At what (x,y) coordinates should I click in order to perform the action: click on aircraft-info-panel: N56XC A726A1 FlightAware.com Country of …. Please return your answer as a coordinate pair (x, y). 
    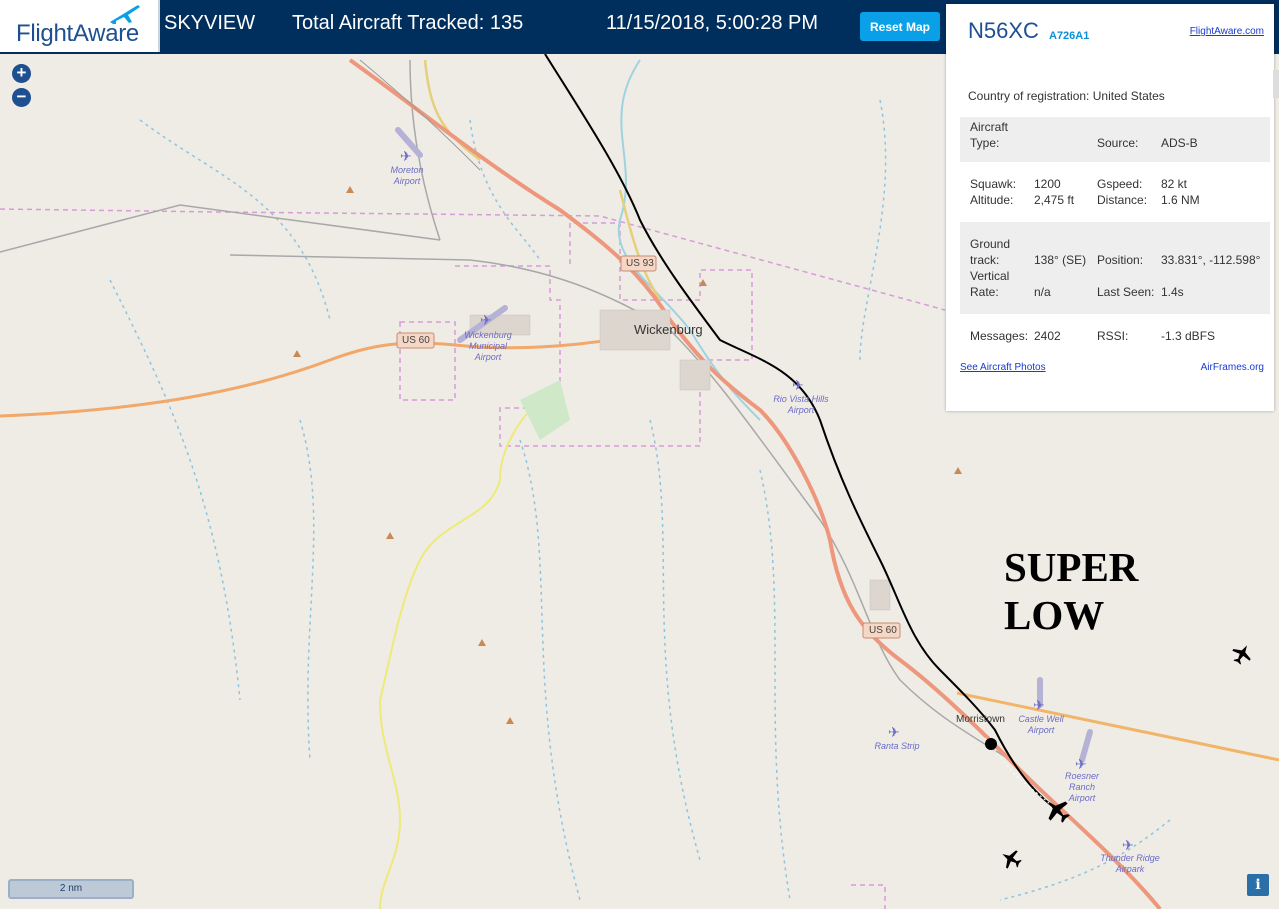
    Looking at the image, I should click on (1110, 207).